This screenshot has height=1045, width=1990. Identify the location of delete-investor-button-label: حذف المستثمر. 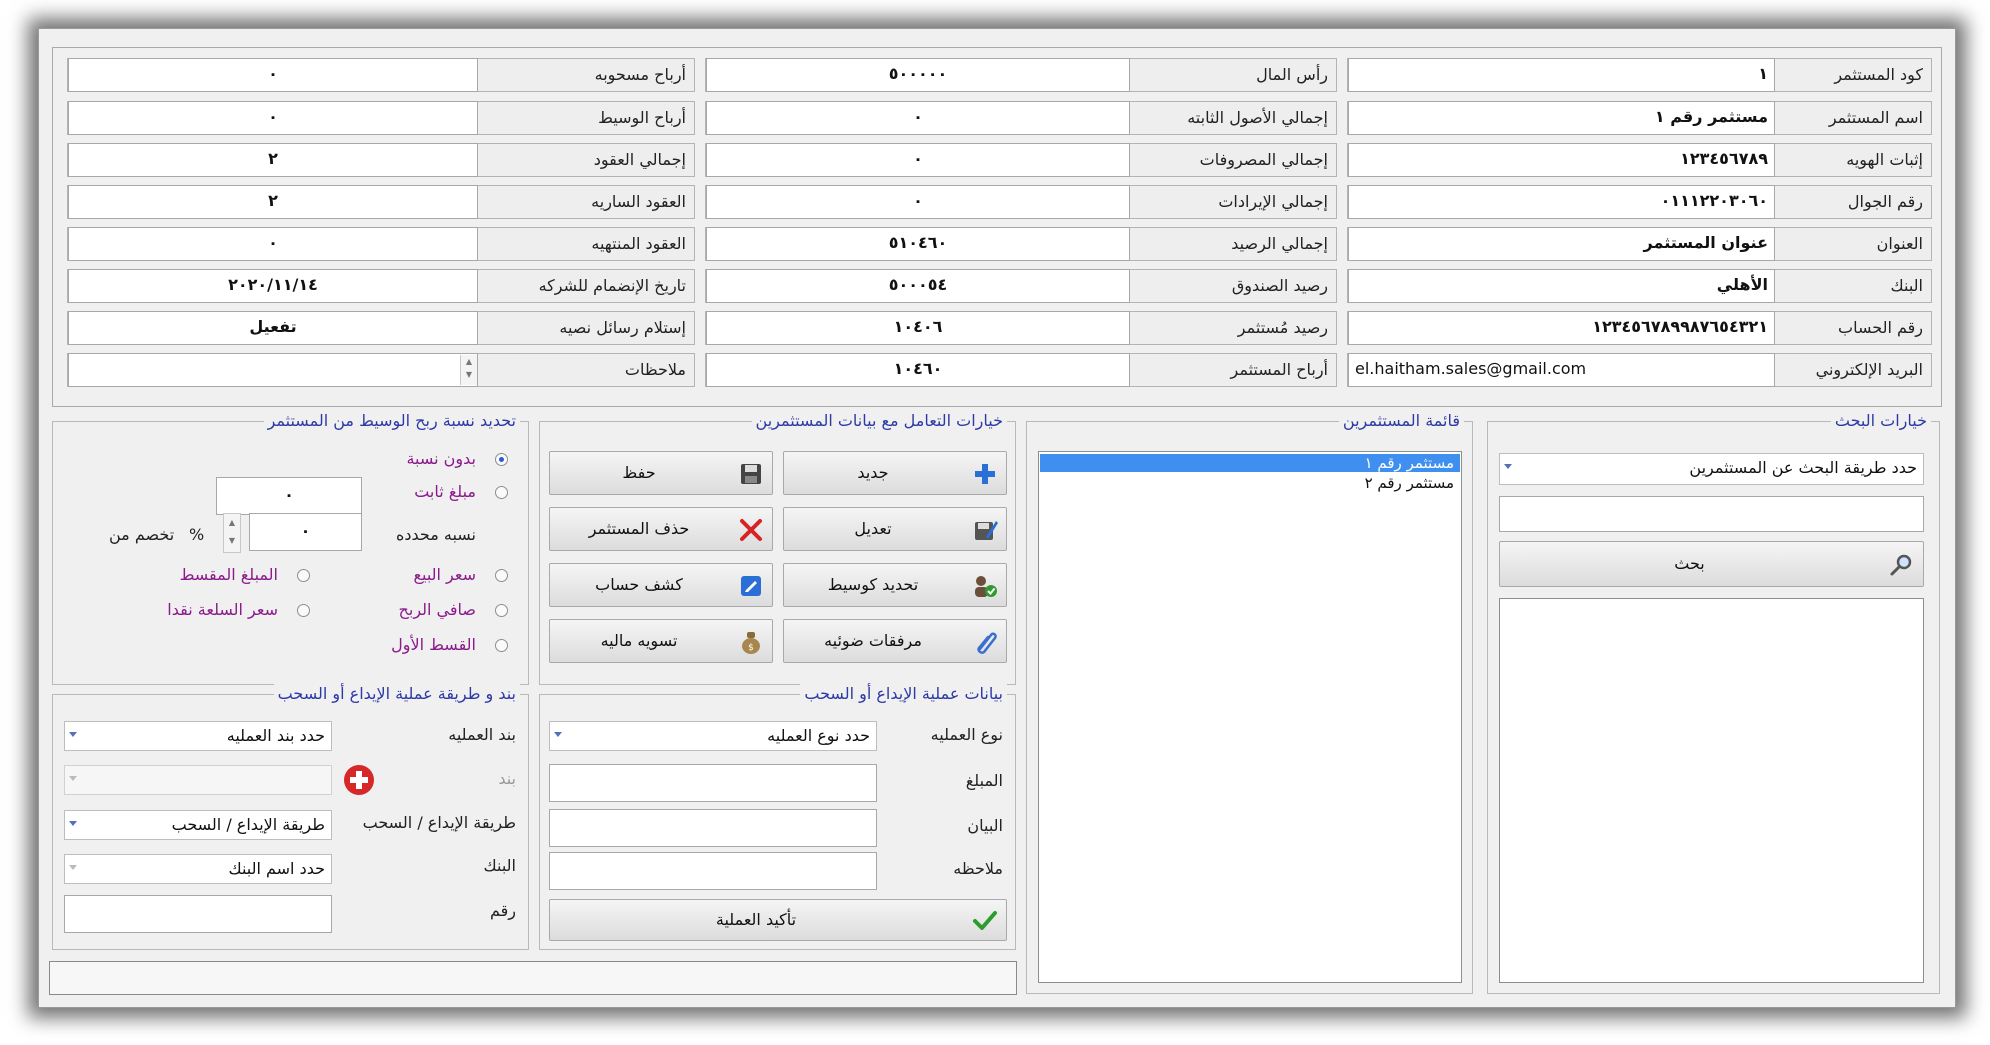
(639, 528).